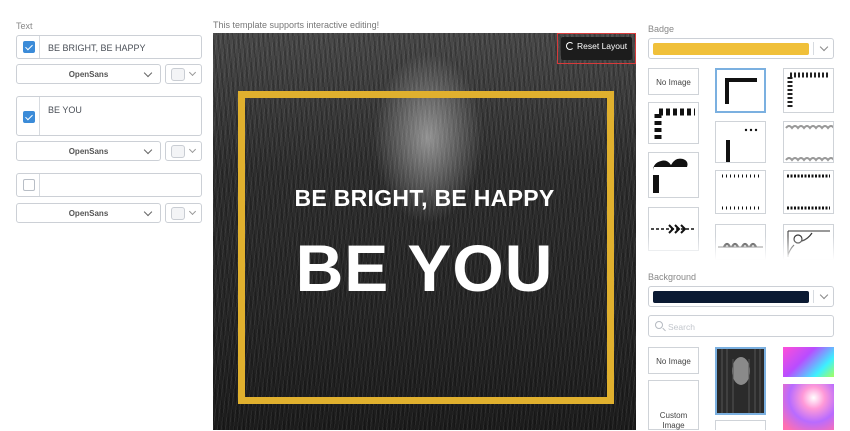 This screenshot has width=850, height=431. I want to click on dotted-border-icon, so click(741, 192).